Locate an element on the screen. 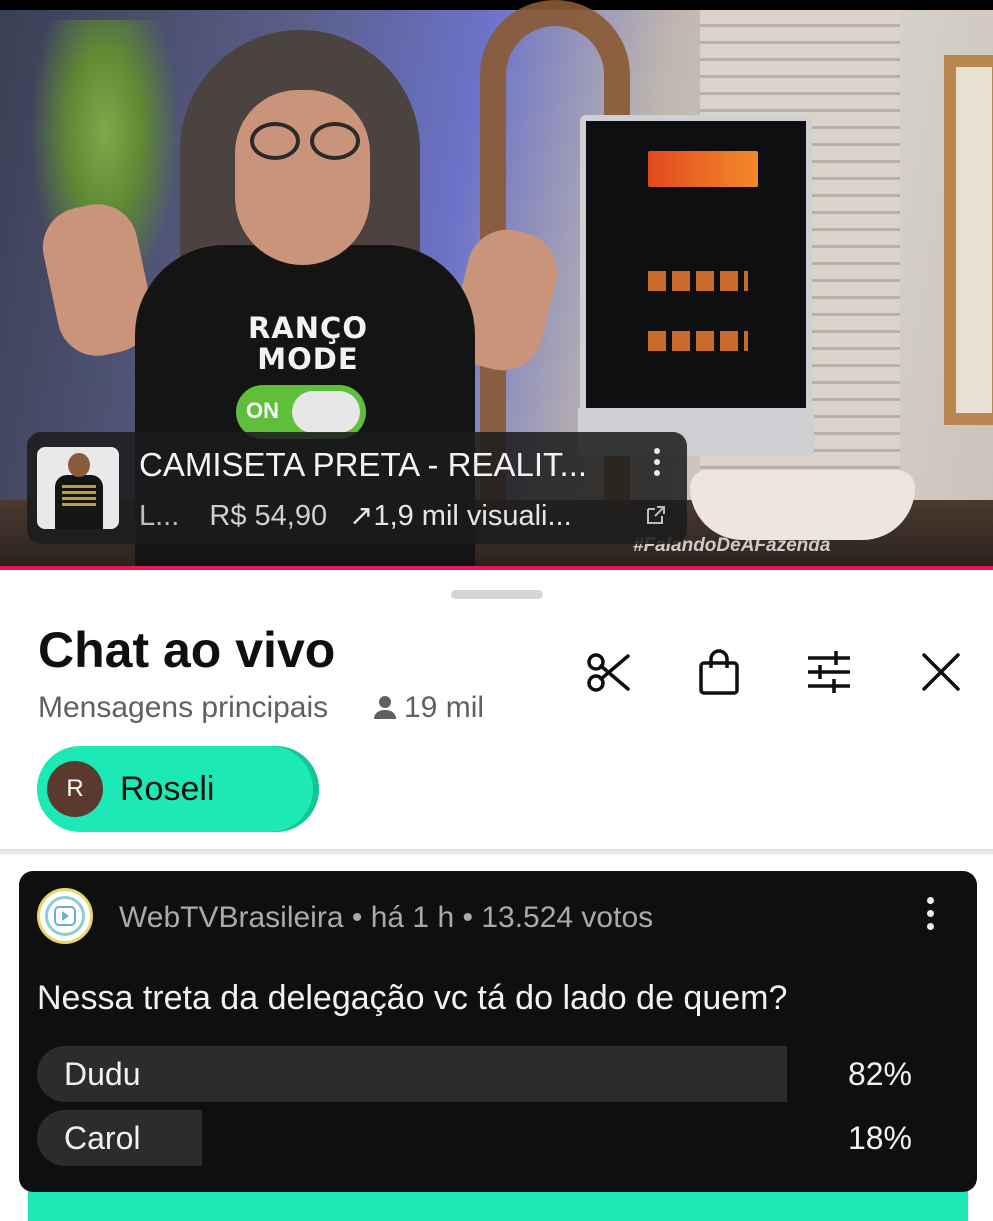 This screenshot has width=993, height=1221. poll-option: Dudu 82% is located at coordinates (494, 1074).